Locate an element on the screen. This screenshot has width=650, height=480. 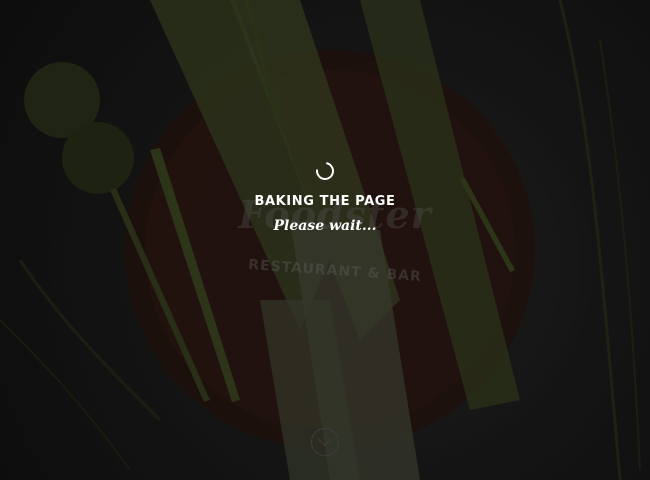
chevron-down-icon is located at coordinates (324, 439).